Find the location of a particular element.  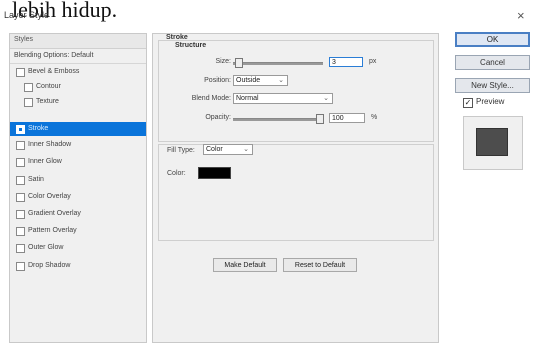

style-item-color-overlay: Color Overlay is located at coordinates (78, 197).